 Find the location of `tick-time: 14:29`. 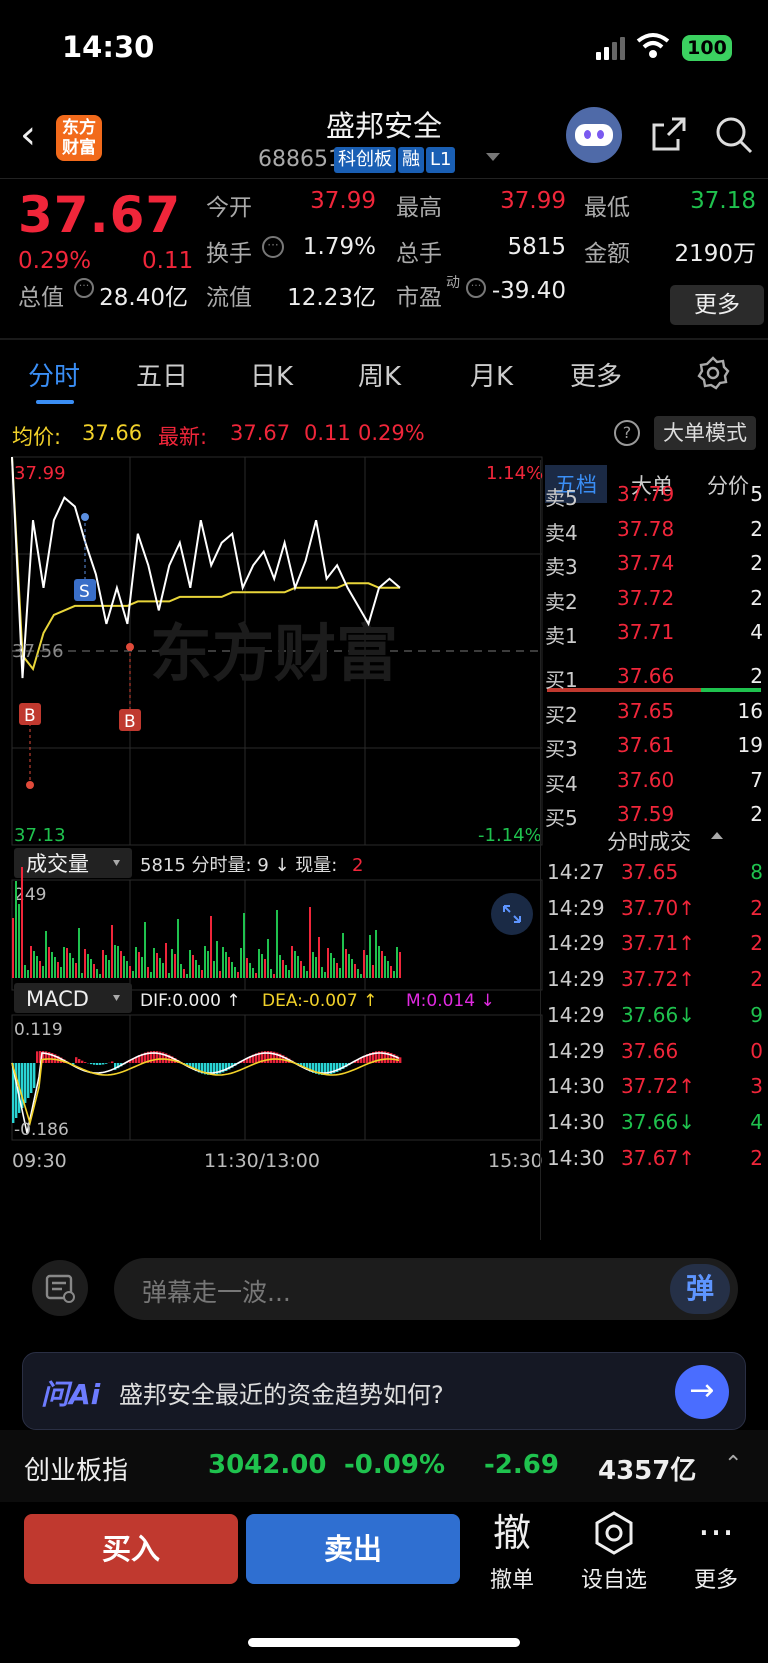

tick-time: 14:29 is located at coordinates (576, 1014).